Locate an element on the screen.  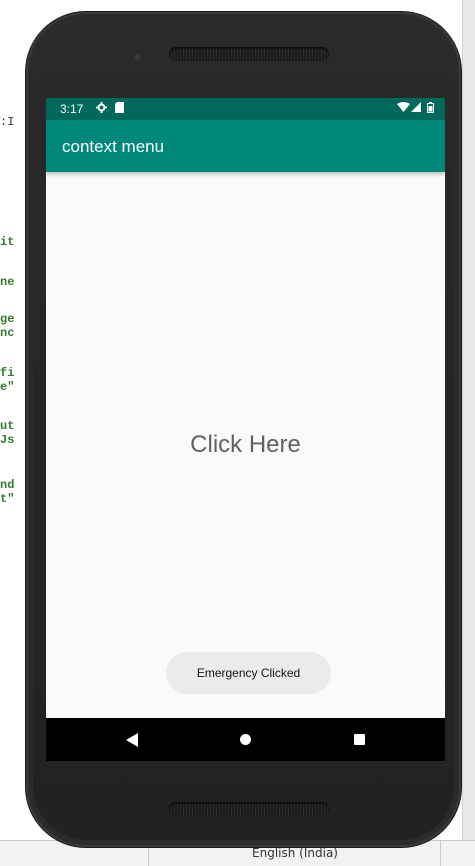
app-toolbar: context menu is located at coordinates (245, 146).